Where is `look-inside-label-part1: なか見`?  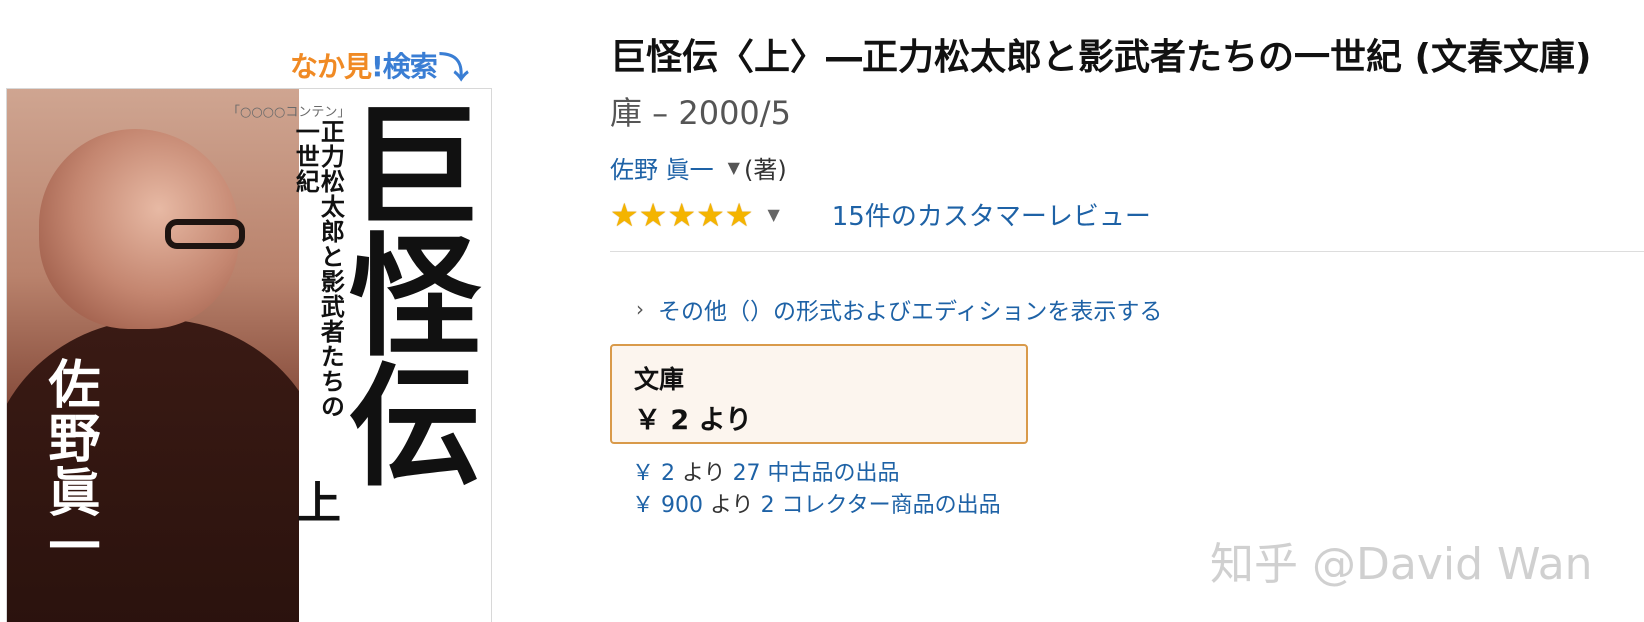
look-inside-label-part1: なか見 is located at coordinates (331, 66).